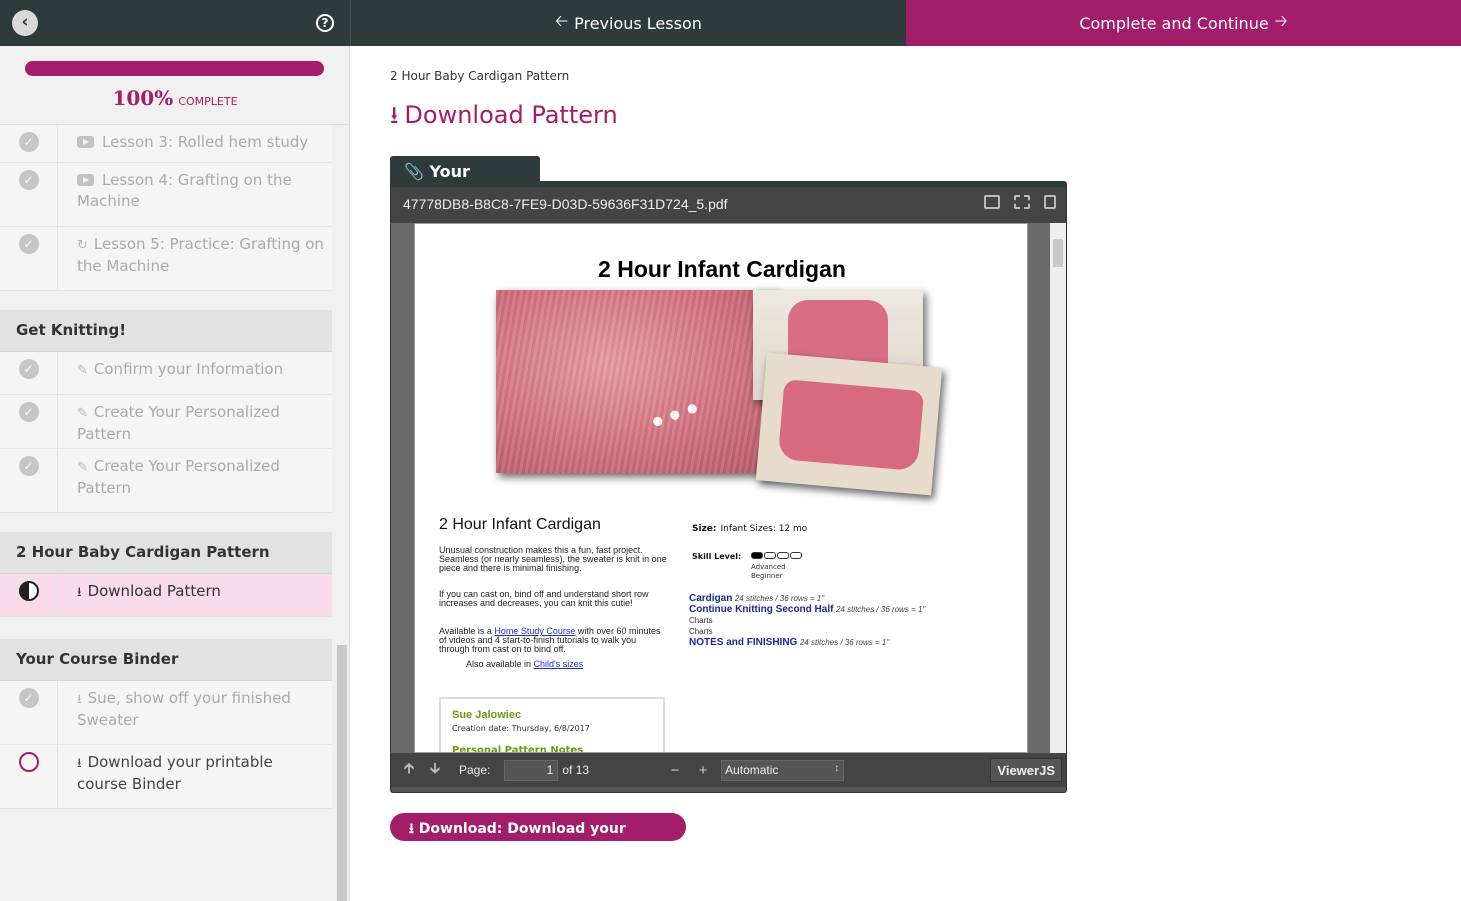 The width and height of the screenshot is (1461, 901). Describe the element at coordinates (166, 331) in the screenshot. I see `section-title: Get Knitting!` at that location.